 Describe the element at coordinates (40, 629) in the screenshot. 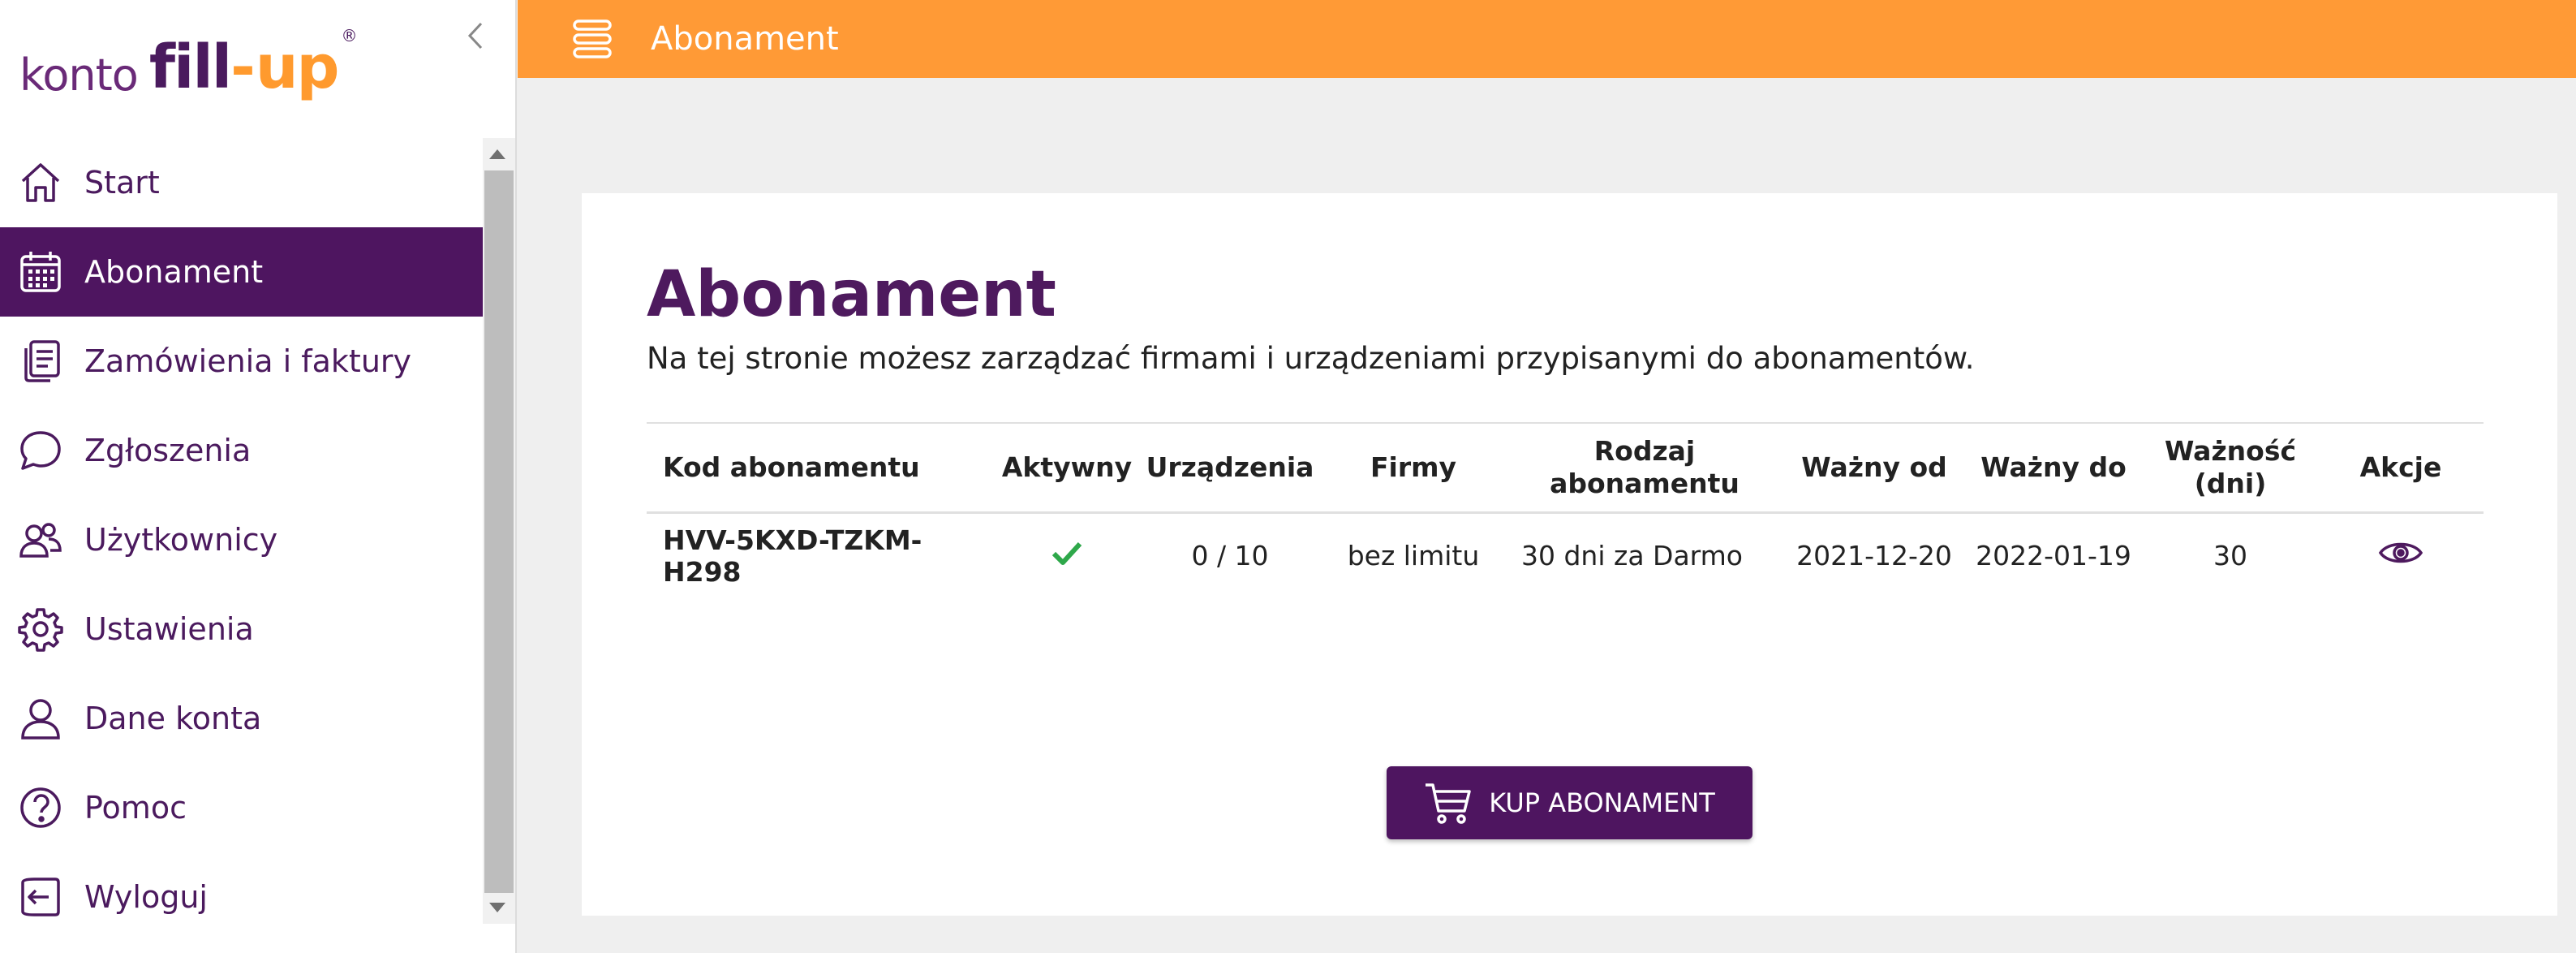

I see `gear-icon` at that location.